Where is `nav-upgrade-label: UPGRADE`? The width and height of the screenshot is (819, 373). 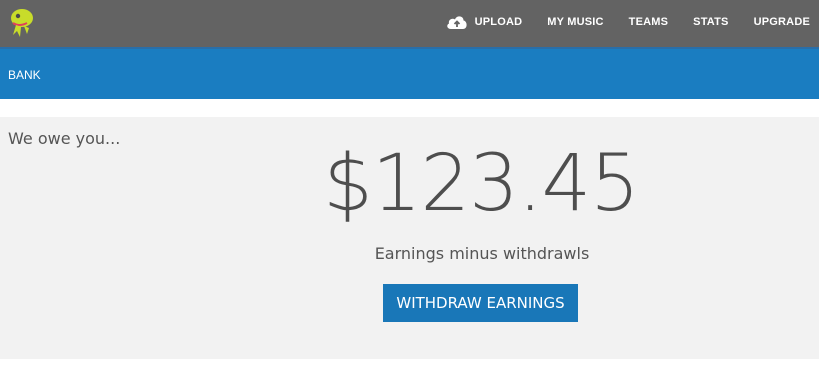
nav-upgrade-label: UPGRADE is located at coordinates (781, 22).